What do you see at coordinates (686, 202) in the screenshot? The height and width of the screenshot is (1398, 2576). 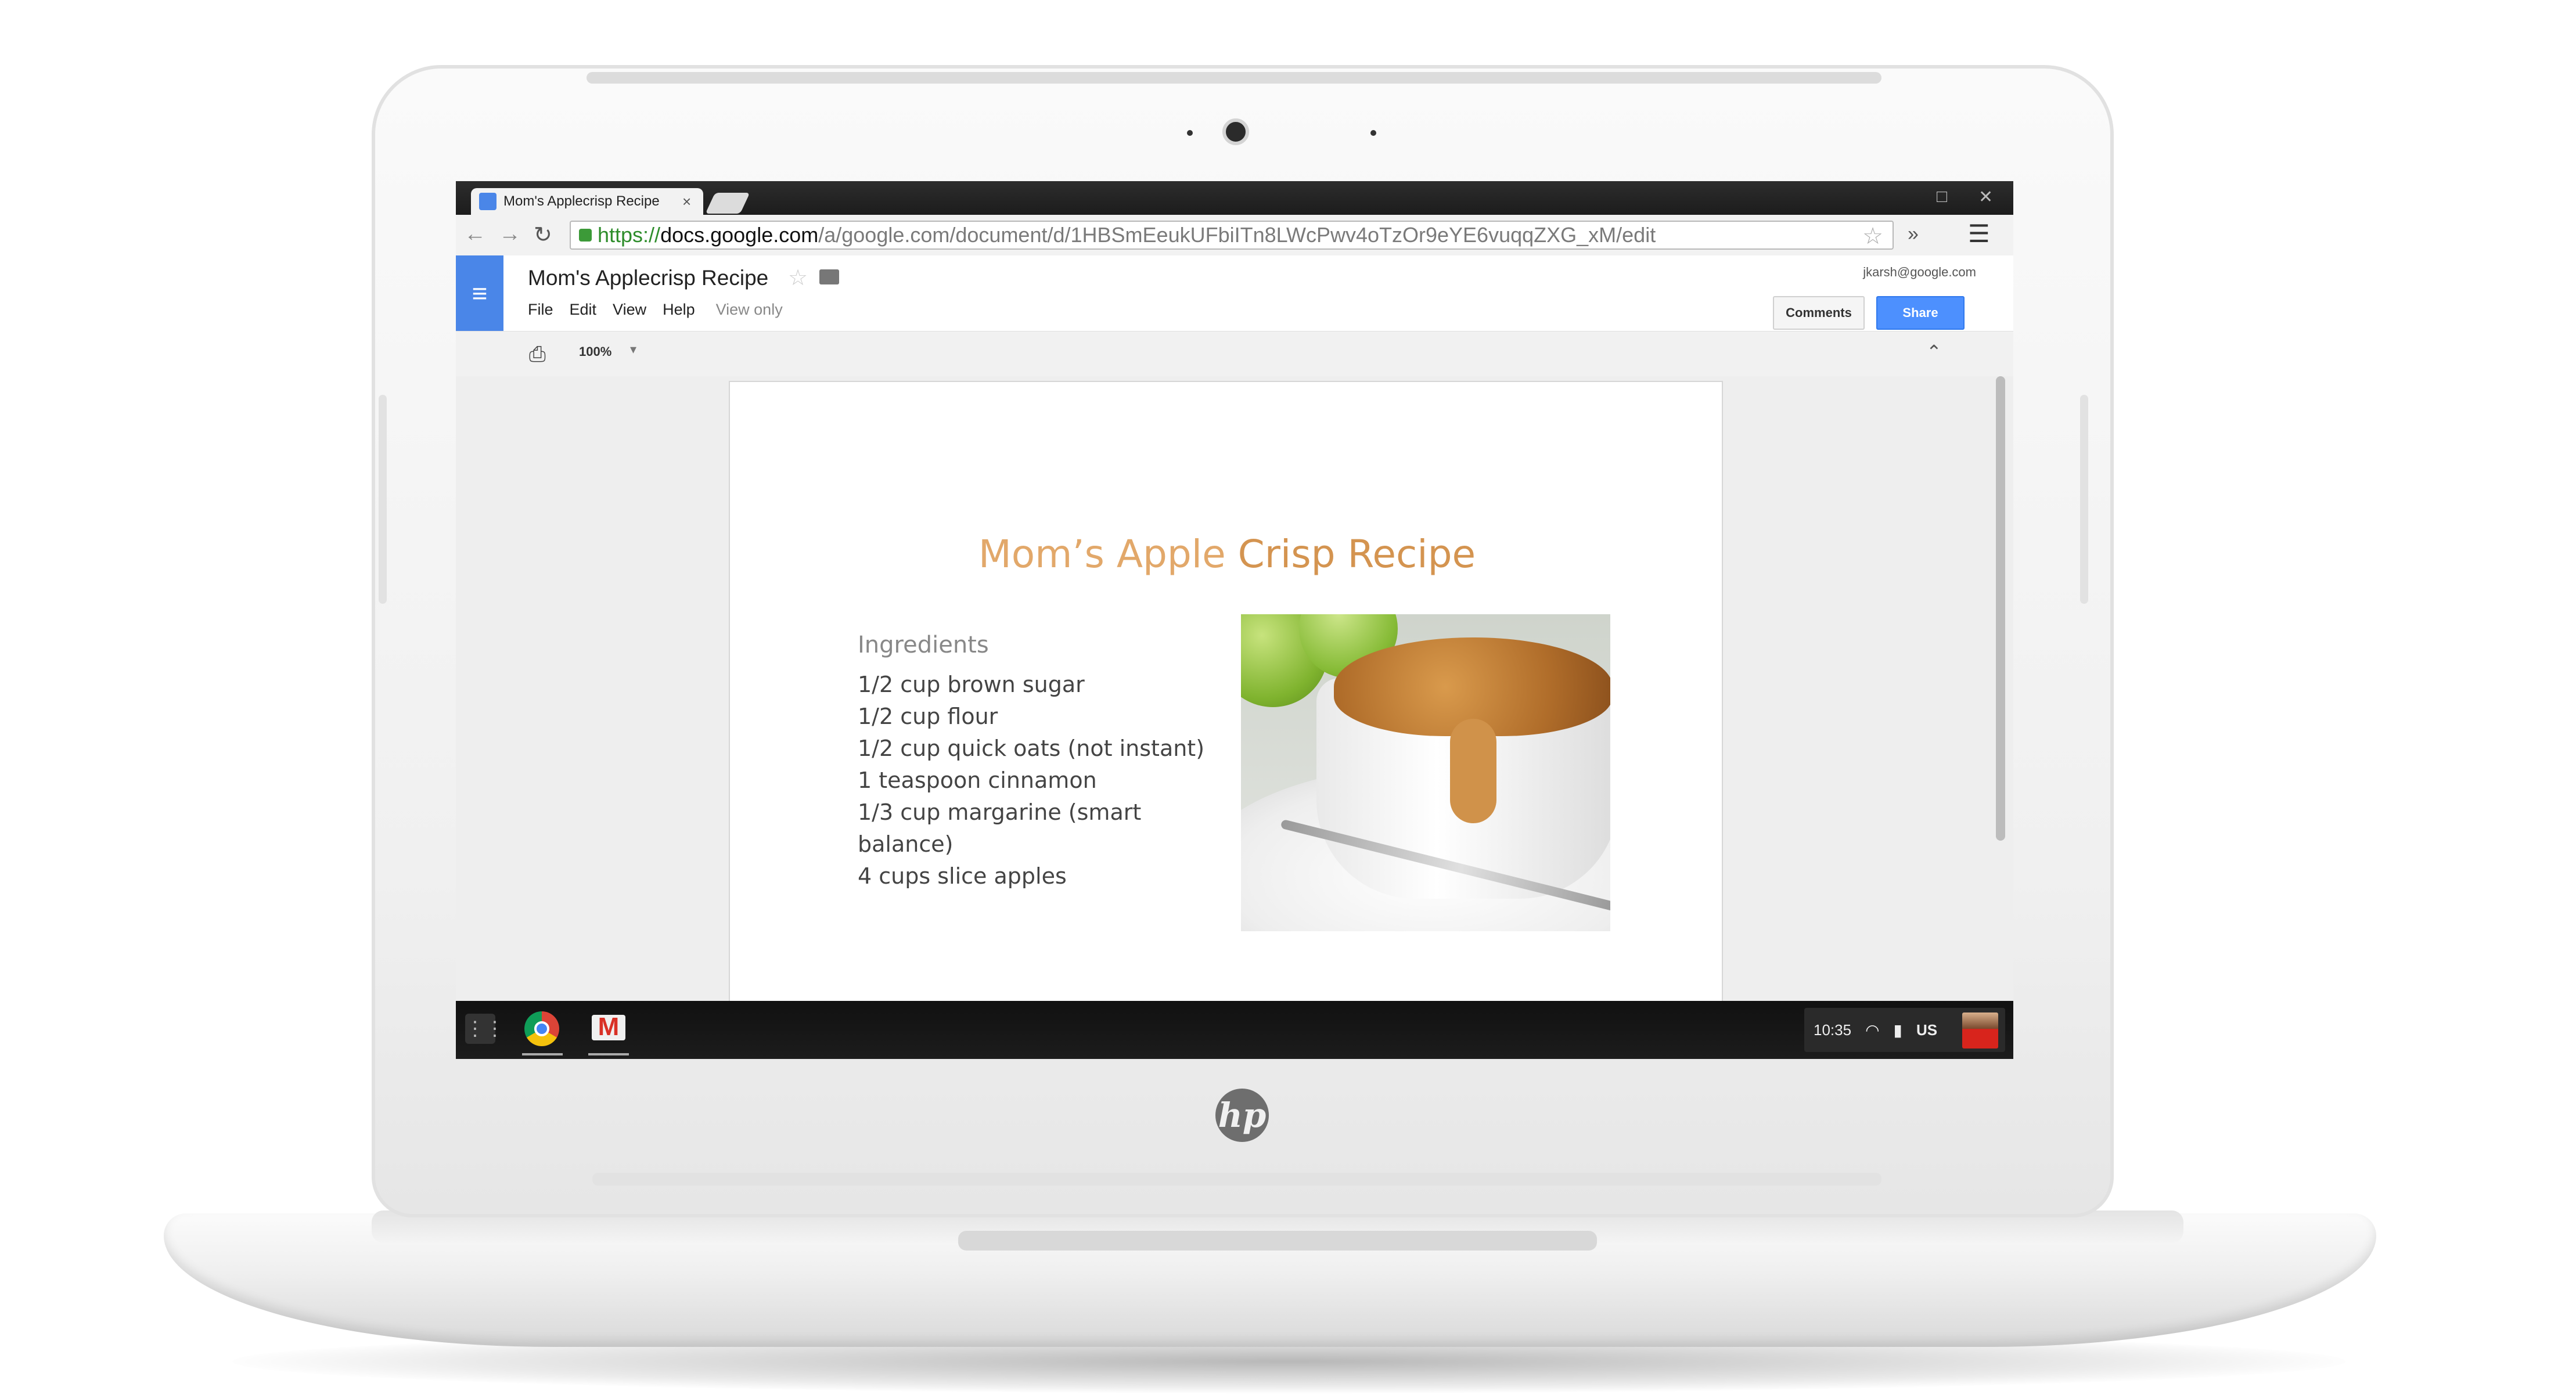 I see `tab-close-icon: ×` at bounding box center [686, 202].